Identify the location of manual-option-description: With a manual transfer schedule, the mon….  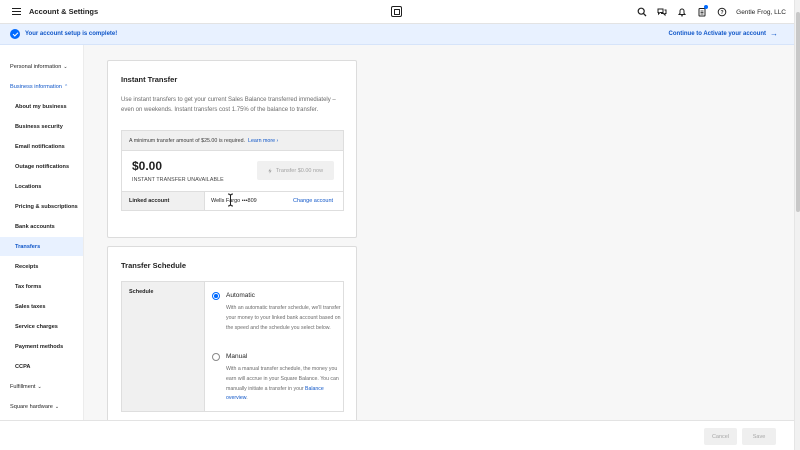
(285, 384).